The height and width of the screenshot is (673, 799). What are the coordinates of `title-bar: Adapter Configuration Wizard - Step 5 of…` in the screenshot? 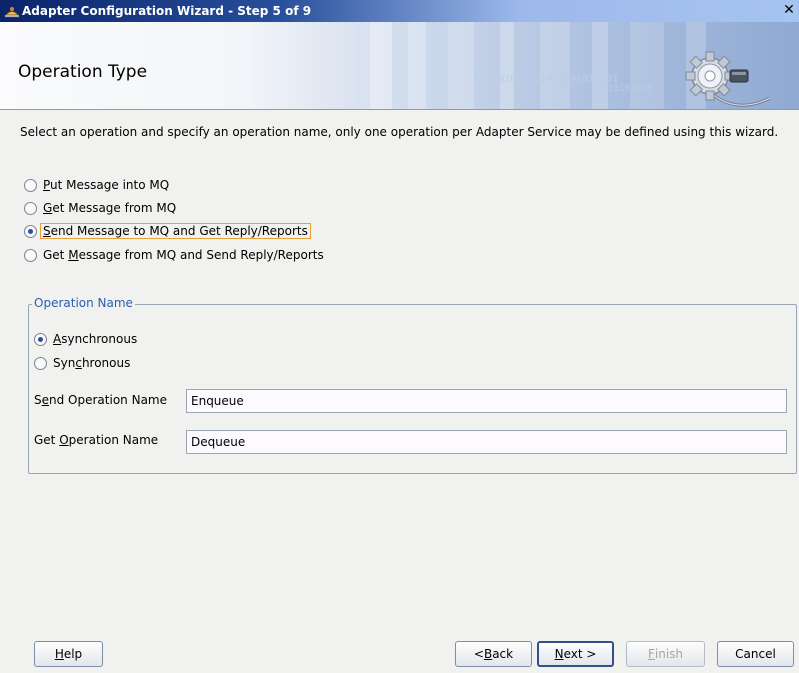 It's located at (399, 11).